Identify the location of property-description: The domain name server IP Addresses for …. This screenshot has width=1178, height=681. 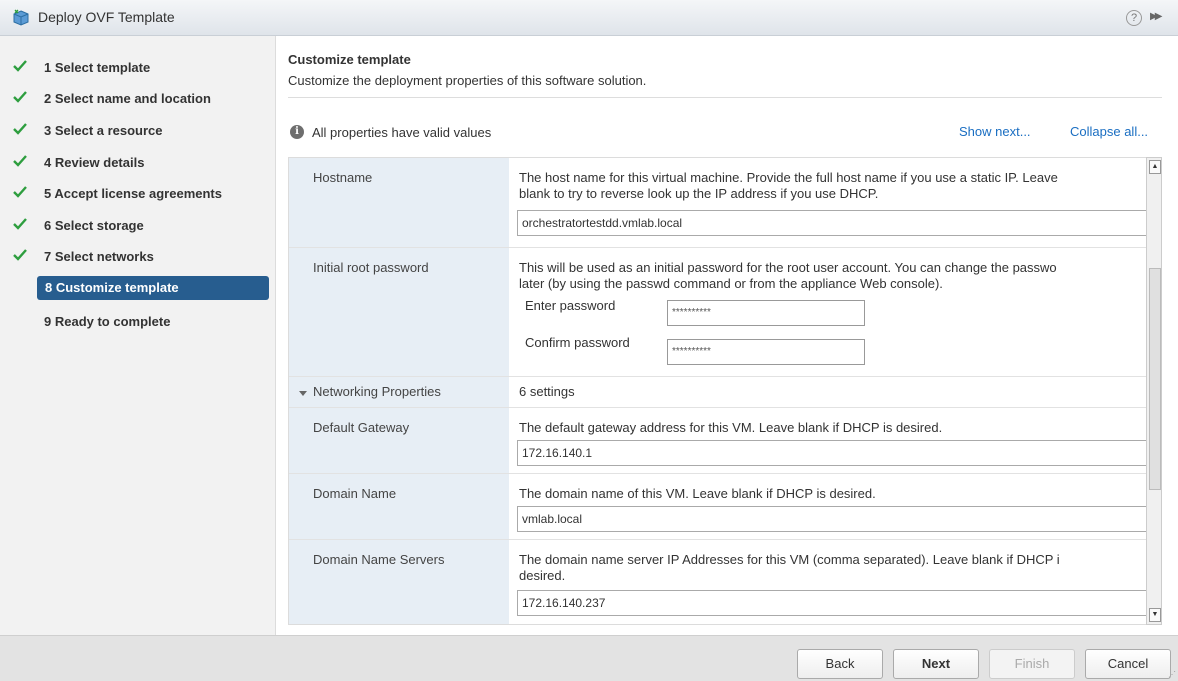
(832, 568).